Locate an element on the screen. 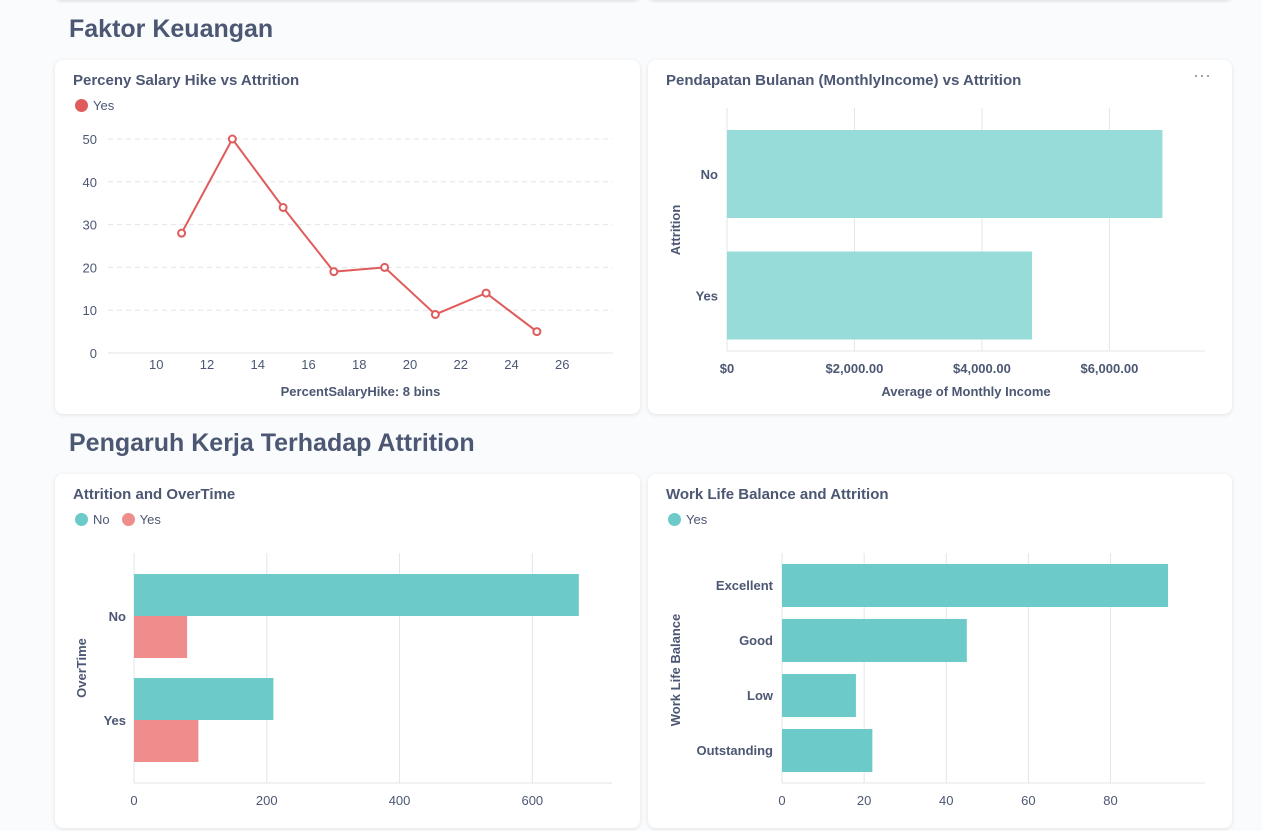 The image size is (1262, 831). x-tick-label: 10 is located at coordinates (156, 364).